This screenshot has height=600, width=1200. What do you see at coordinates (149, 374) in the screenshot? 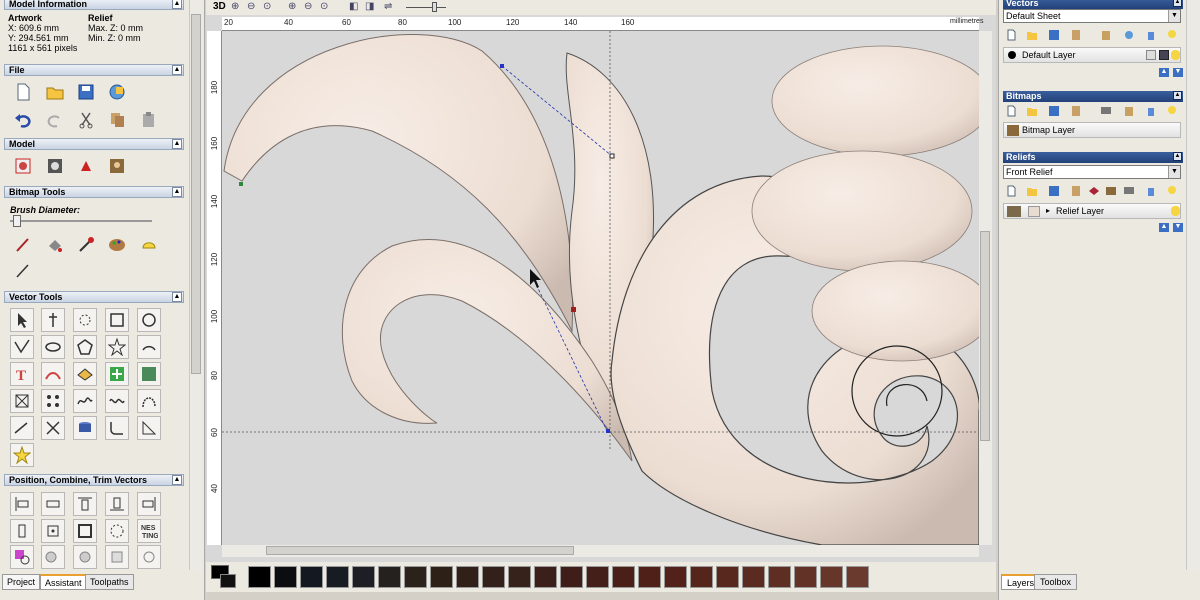
I see `texture-icon` at bounding box center [149, 374].